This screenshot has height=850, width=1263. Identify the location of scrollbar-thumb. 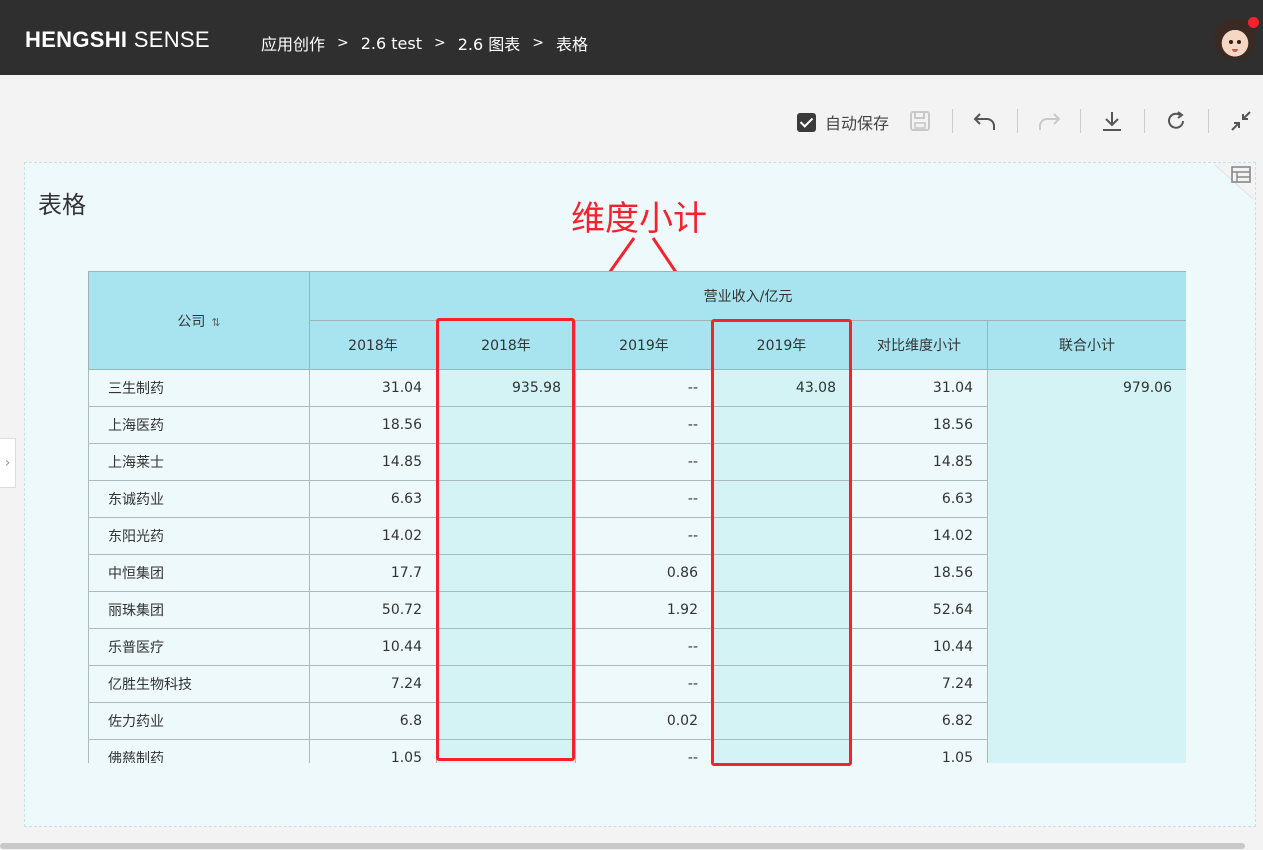
(622, 846).